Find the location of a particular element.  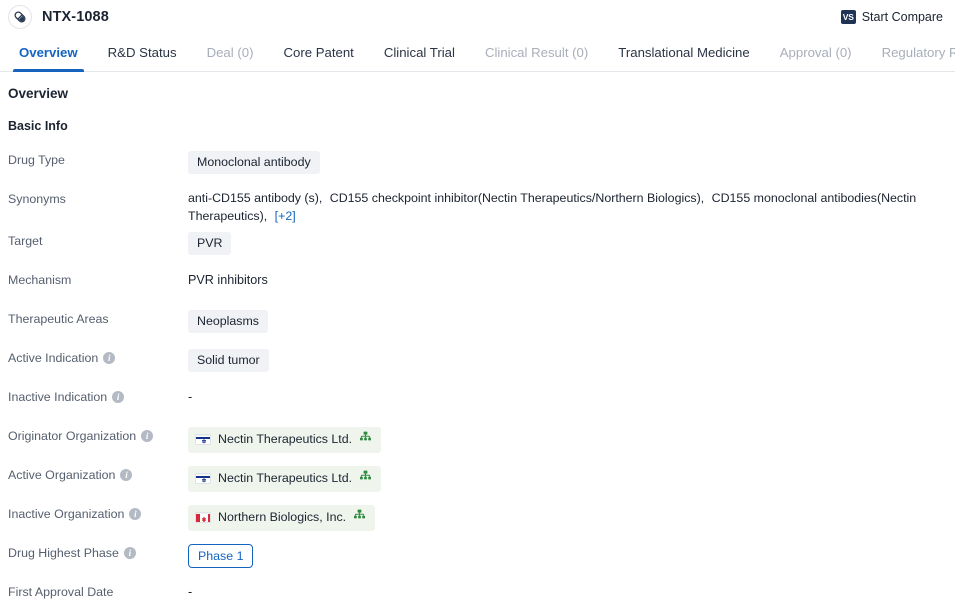

field-label: Target is located at coordinates (98, 237).